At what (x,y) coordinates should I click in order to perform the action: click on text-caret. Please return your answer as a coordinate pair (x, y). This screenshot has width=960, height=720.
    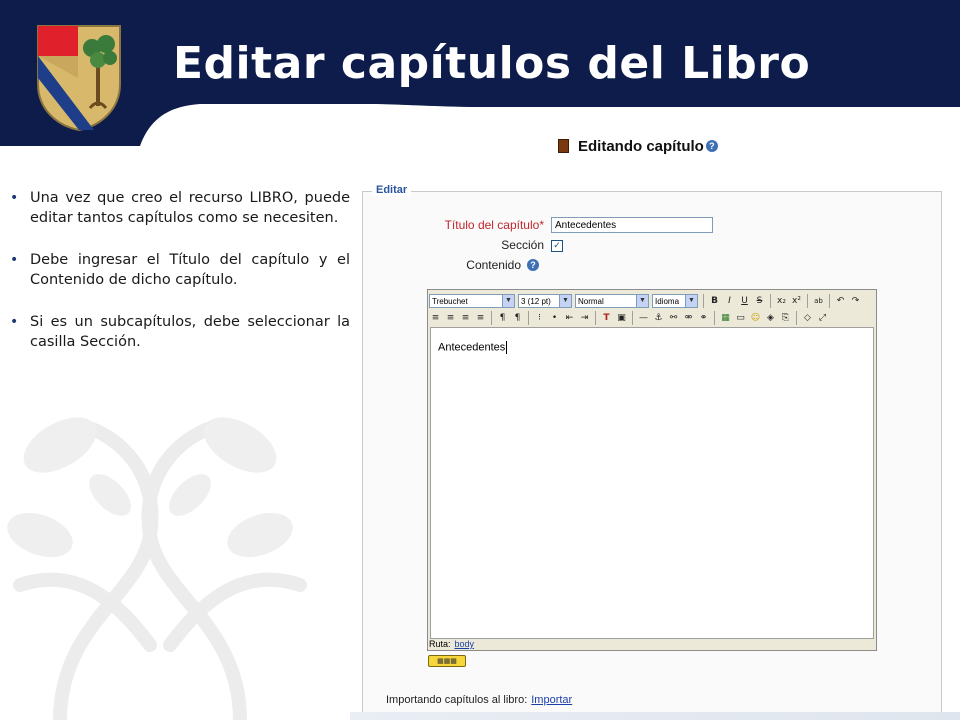
    Looking at the image, I should click on (507, 347).